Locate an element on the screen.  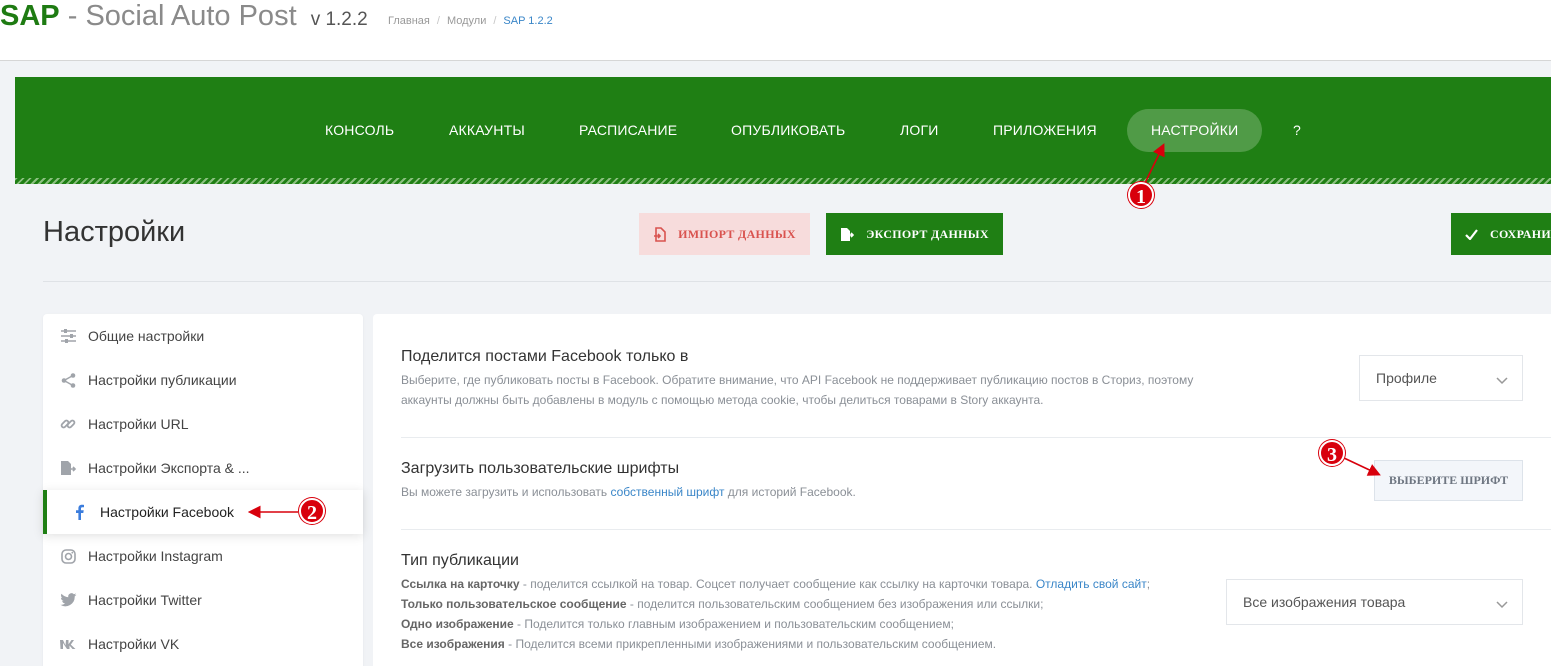
annotation-badge-2: 2 is located at coordinates (312, 511).